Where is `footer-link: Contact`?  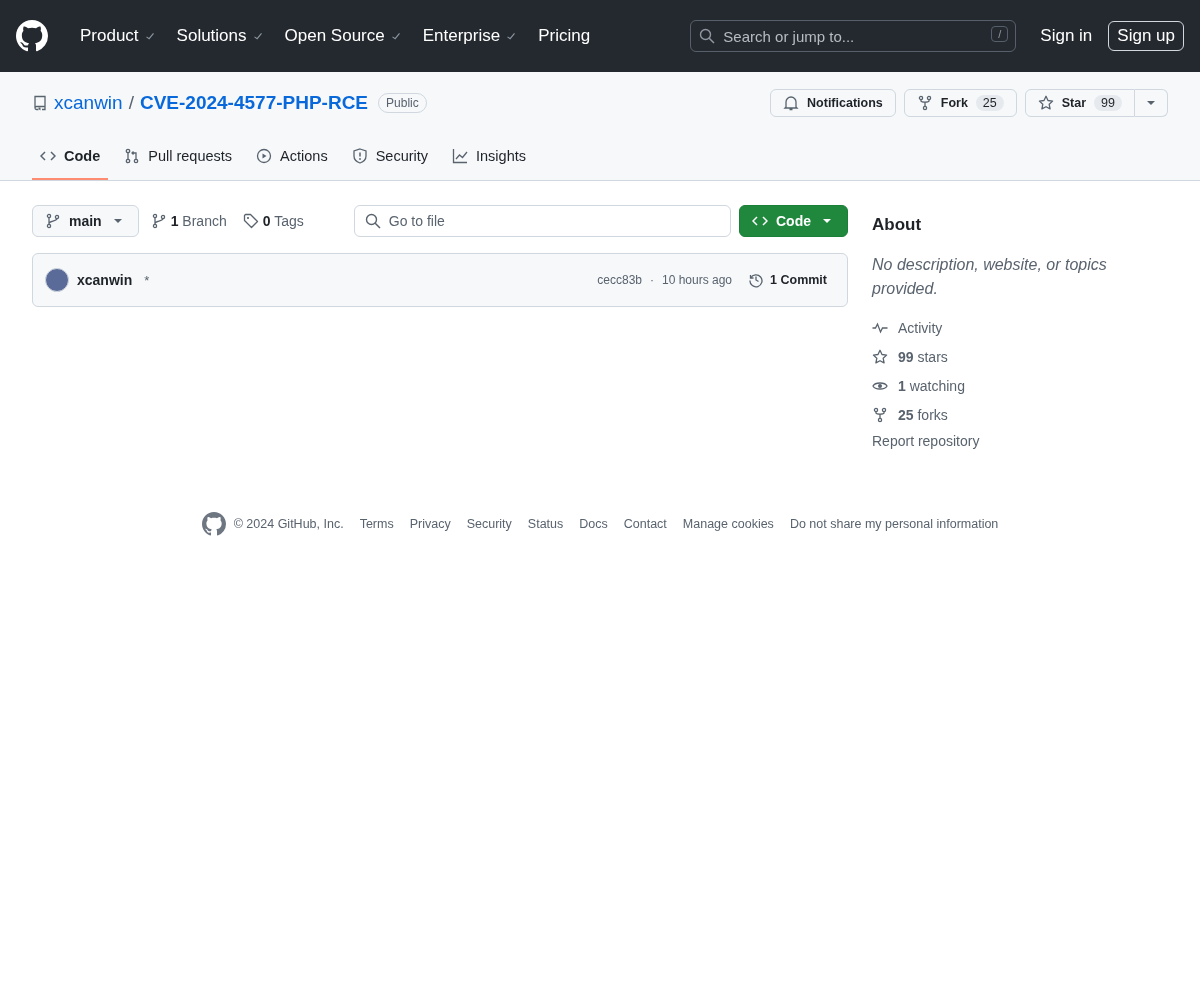
footer-link: Contact is located at coordinates (645, 524).